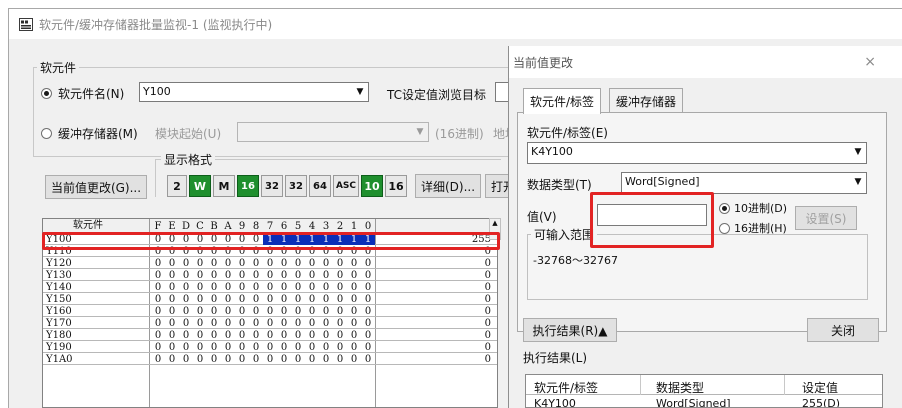 The image size is (902, 408). Describe the element at coordinates (270, 287) in the screenshot. I see `table-row: Y140 0 0 0 0 0 0 0 0 0 0 0 0 0 0 0 0 0` at that location.